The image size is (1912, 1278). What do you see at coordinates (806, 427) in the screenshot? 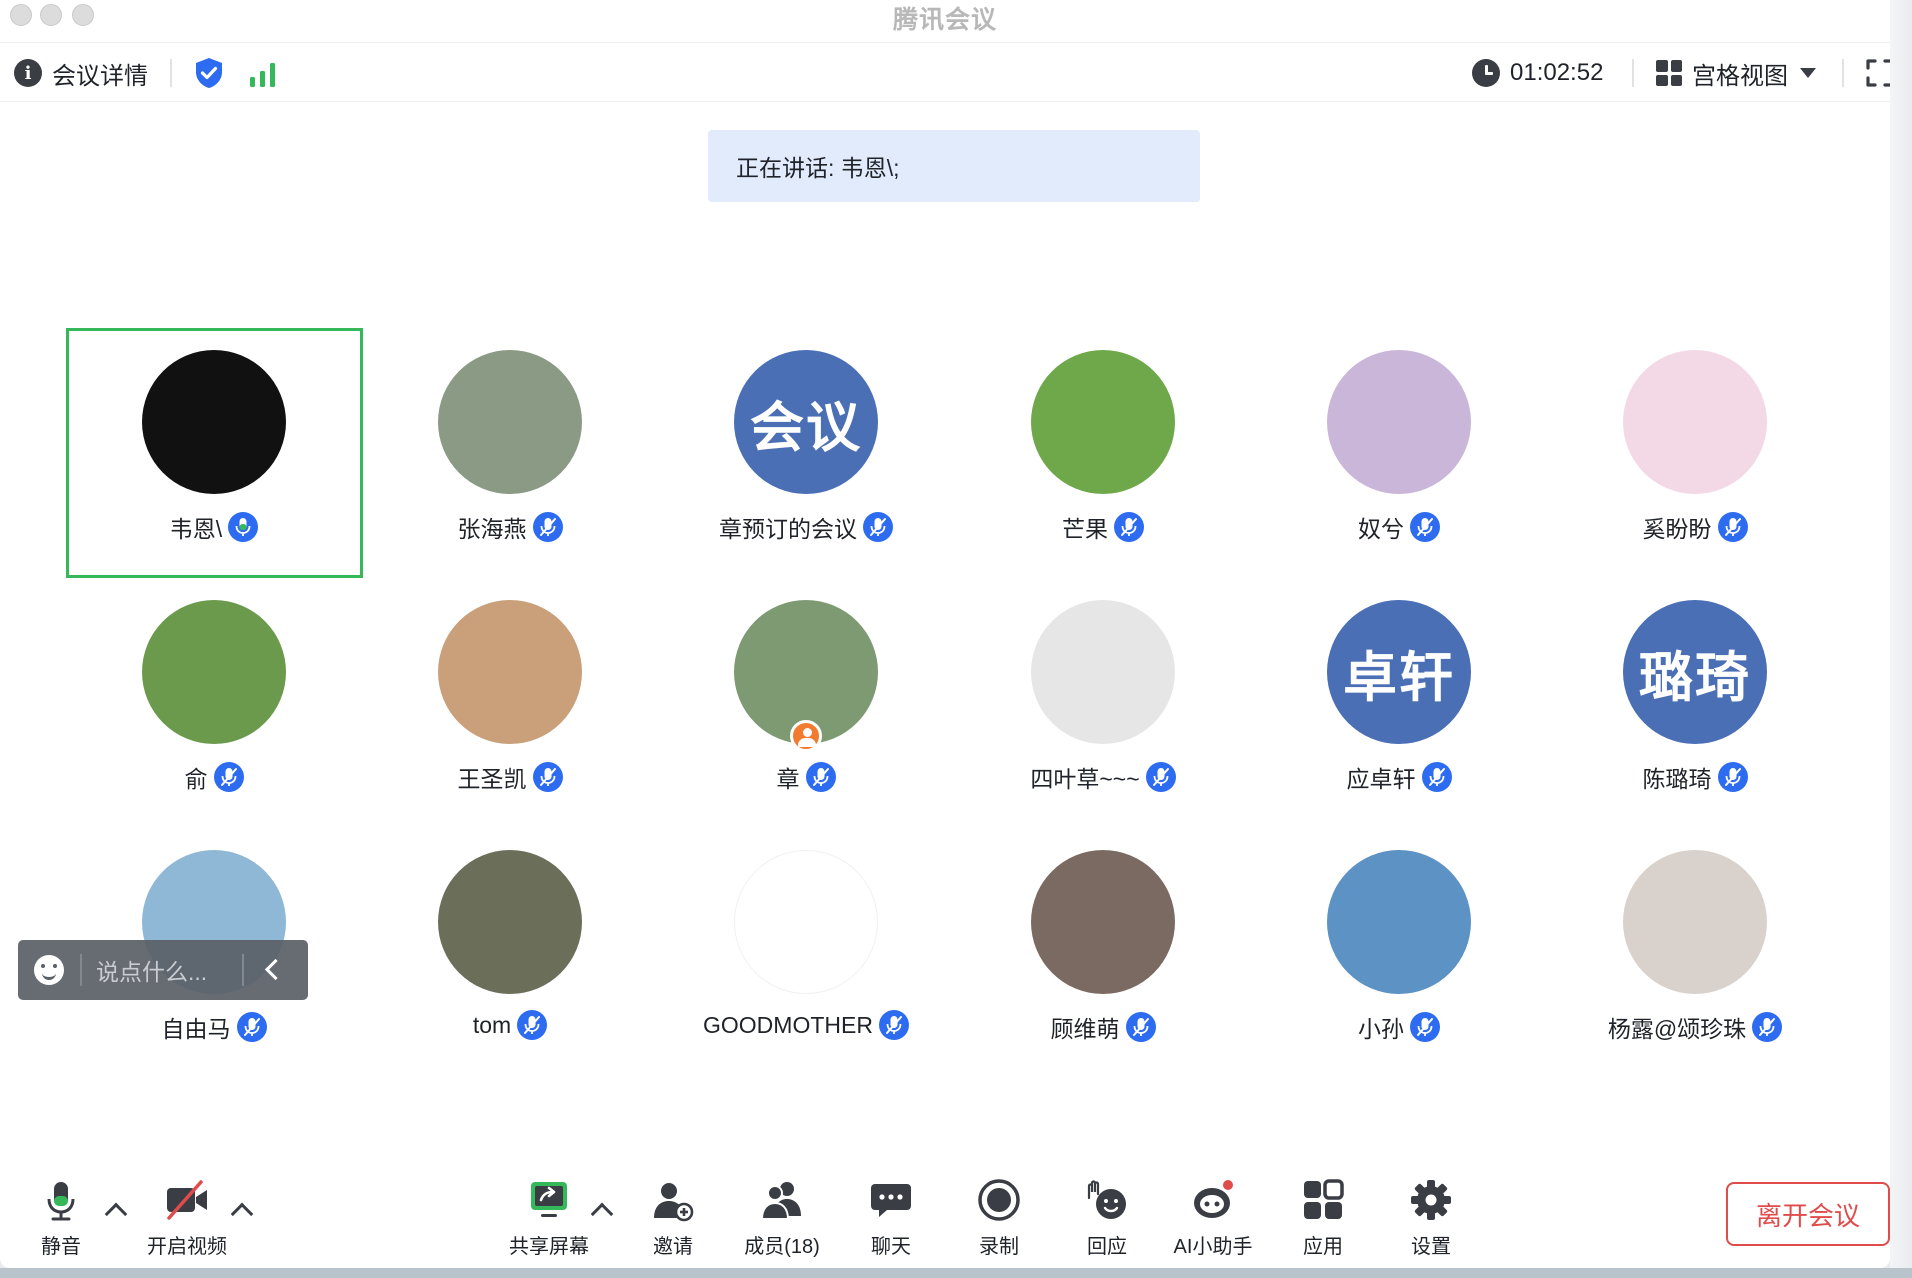
I see `avatar-initials: 会议` at bounding box center [806, 427].